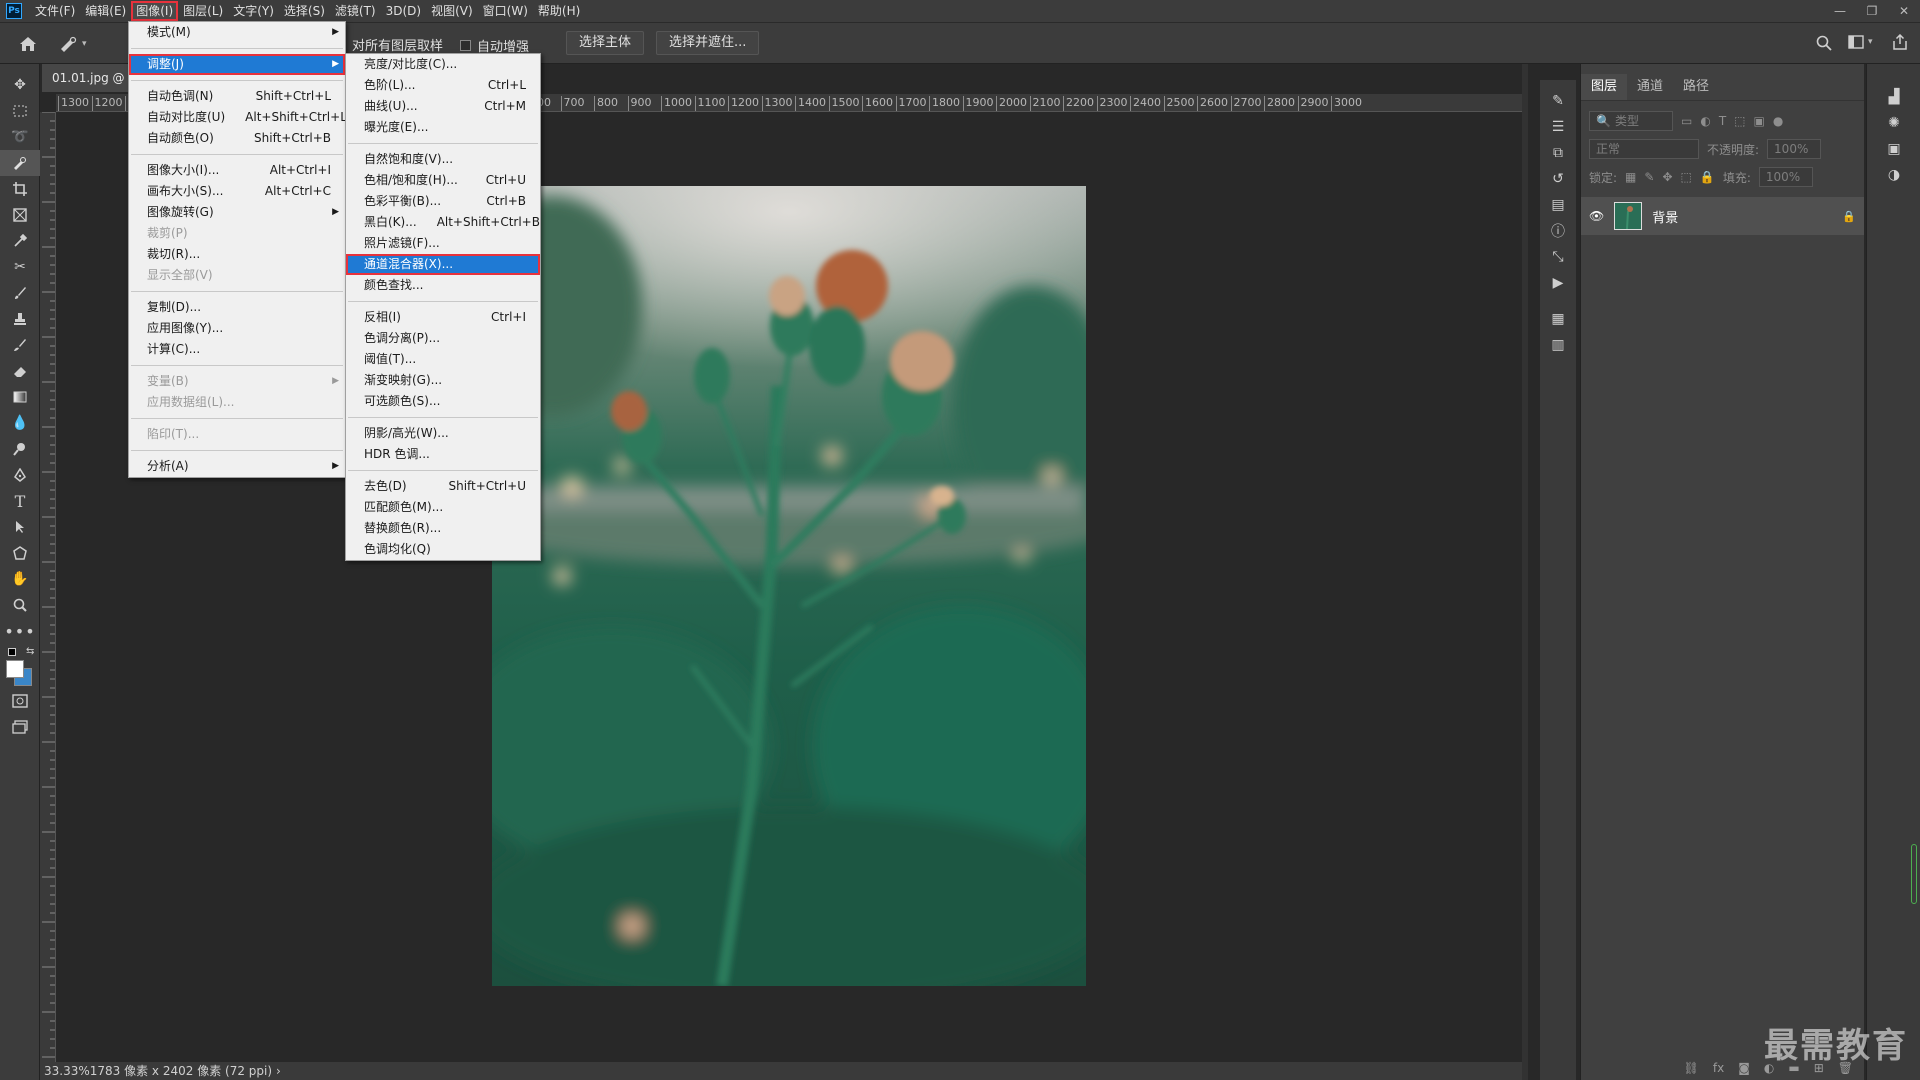 The width and height of the screenshot is (1920, 1080). Describe the element at coordinates (403, 11) in the screenshot. I see `menu-3d: 3D(D)` at that location.